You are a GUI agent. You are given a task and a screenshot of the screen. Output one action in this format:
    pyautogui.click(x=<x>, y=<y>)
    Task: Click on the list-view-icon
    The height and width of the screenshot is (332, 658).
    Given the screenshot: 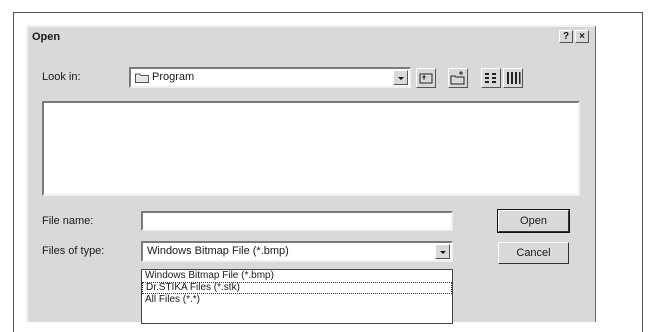 What is the action you would take?
    pyautogui.click(x=490, y=78)
    